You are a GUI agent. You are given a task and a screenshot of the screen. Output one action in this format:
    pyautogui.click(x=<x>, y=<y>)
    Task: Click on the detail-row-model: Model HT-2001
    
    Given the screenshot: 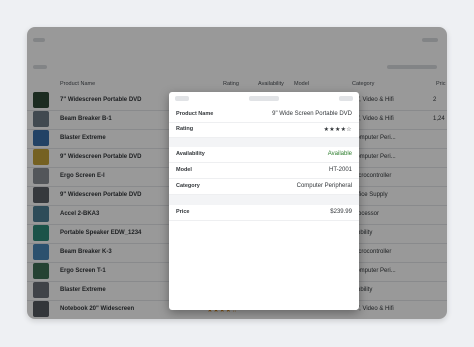 What is the action you would take?
    pyautogui.click(x=264, y=171)
    